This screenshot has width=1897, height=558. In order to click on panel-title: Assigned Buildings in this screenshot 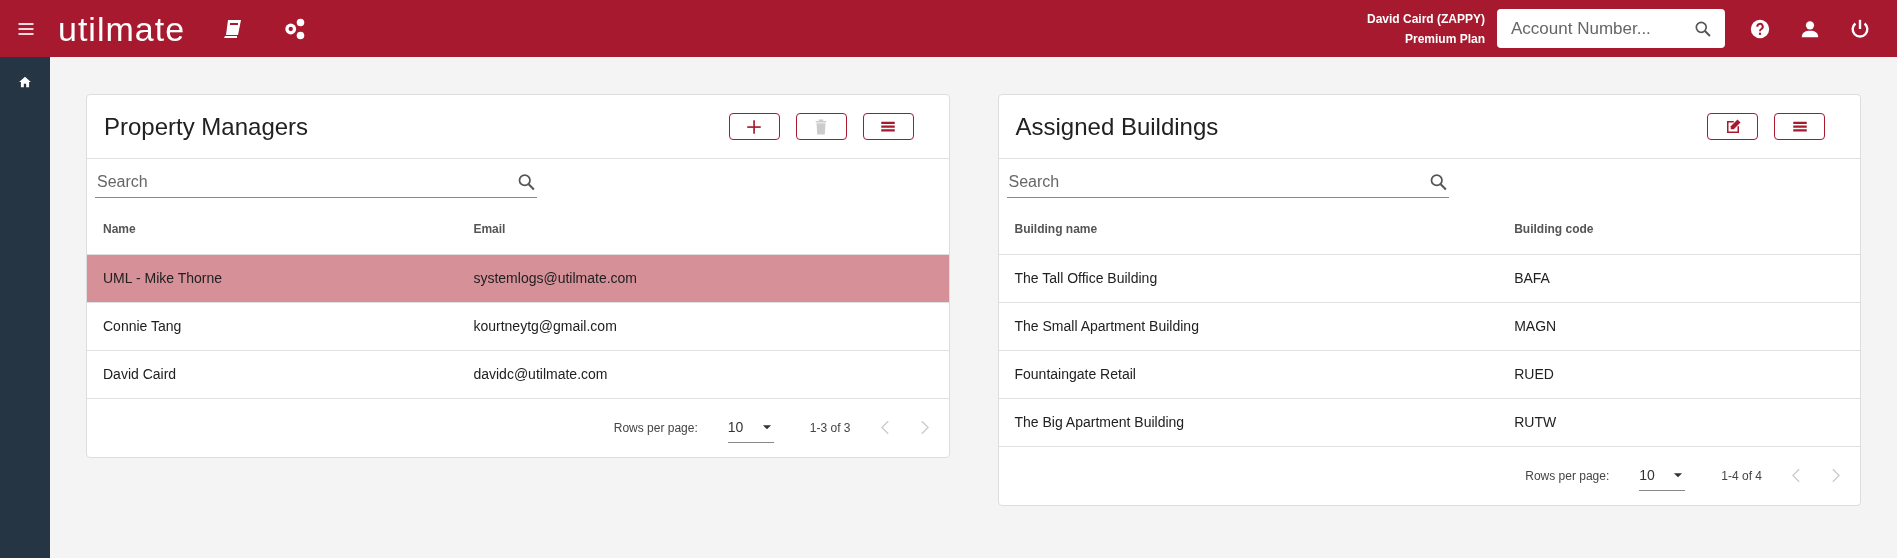, I will do `click(1117, 126)`.